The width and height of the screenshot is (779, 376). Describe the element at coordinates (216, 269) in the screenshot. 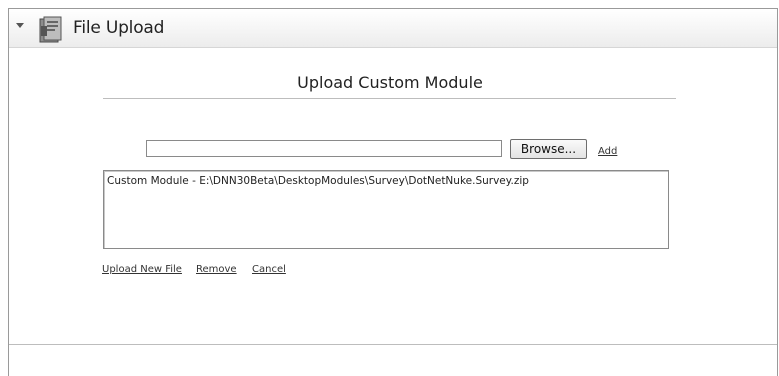

I see `remove-link: Remove` at that location.